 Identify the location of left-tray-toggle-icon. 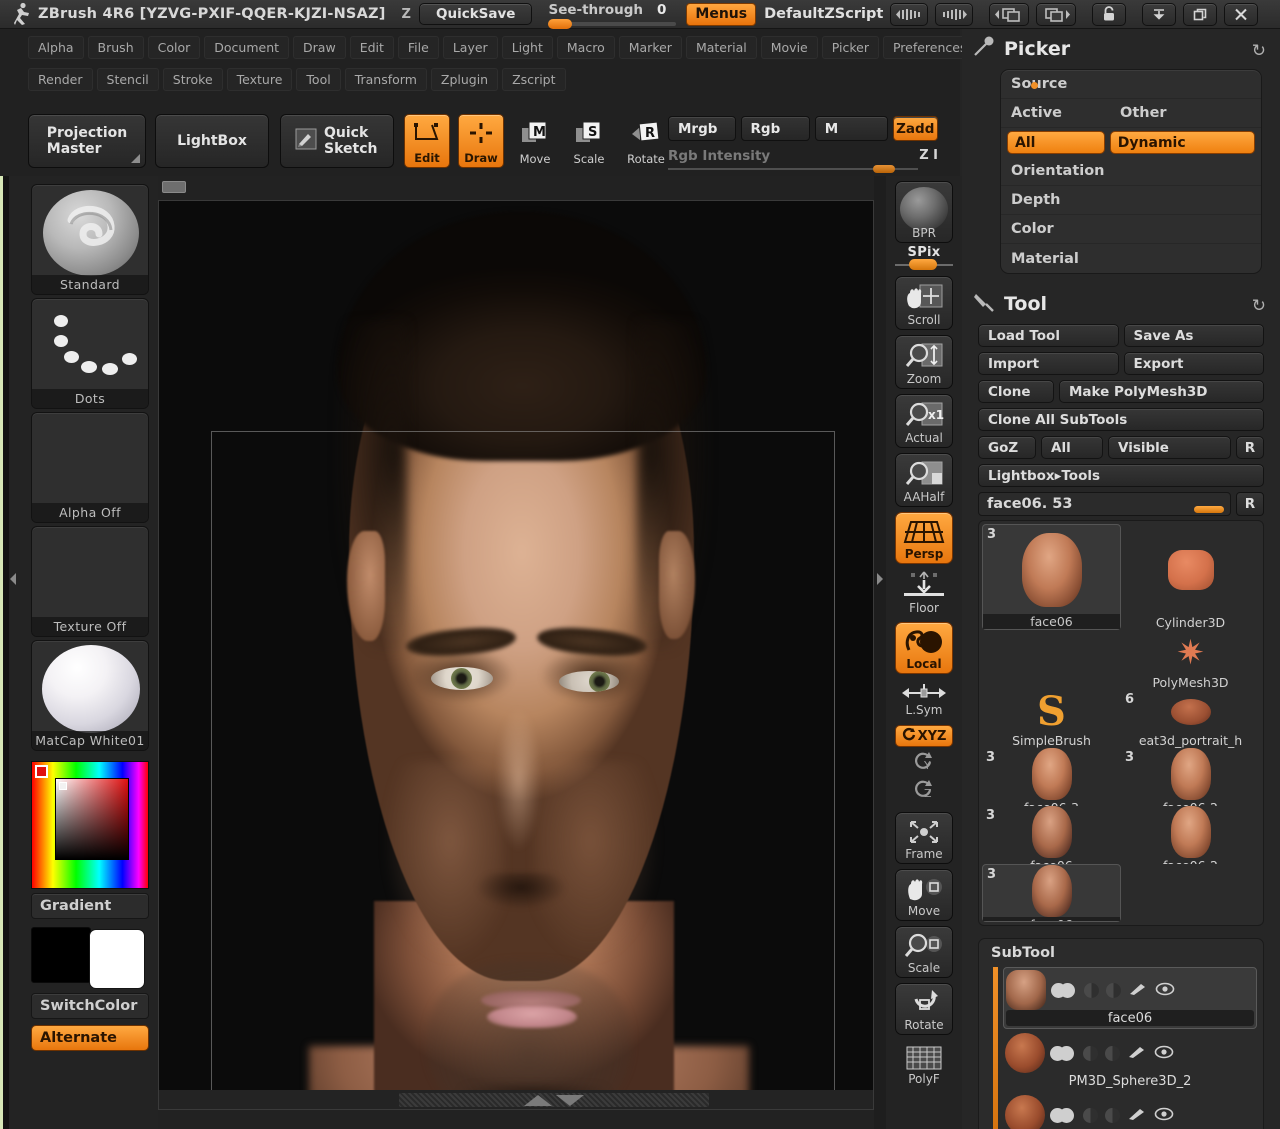
(13, 579).